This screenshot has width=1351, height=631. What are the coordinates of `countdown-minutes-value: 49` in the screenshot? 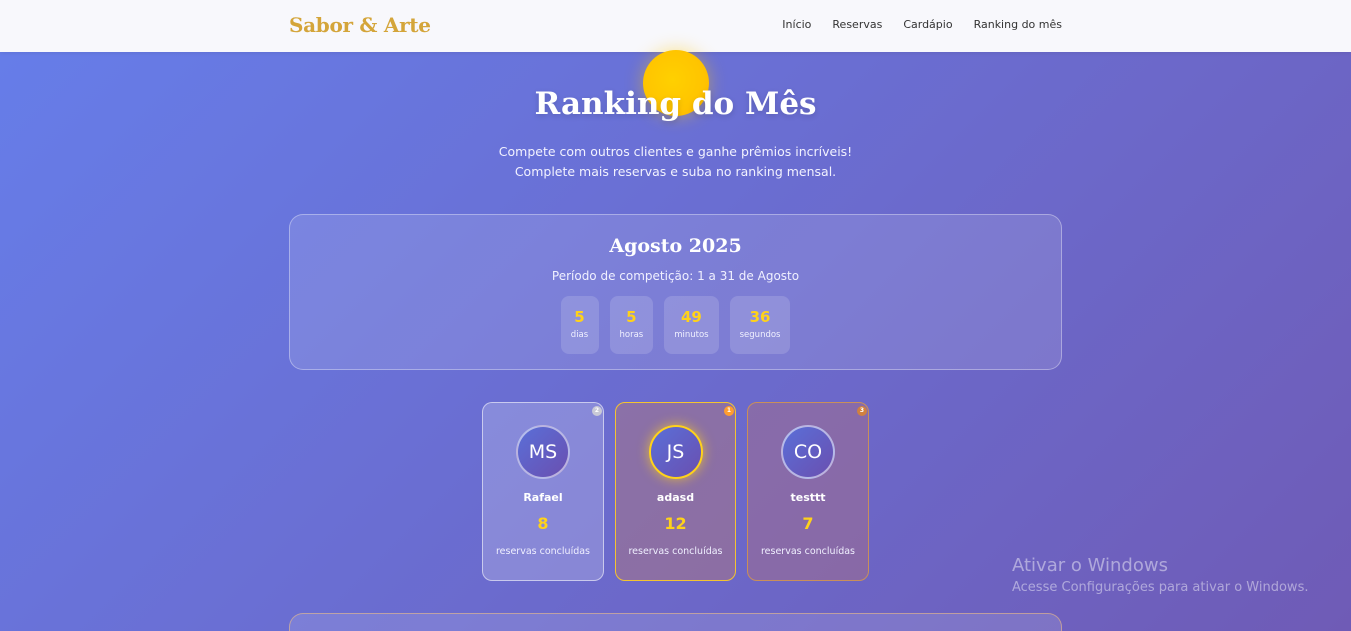 It's located at (691, 317).